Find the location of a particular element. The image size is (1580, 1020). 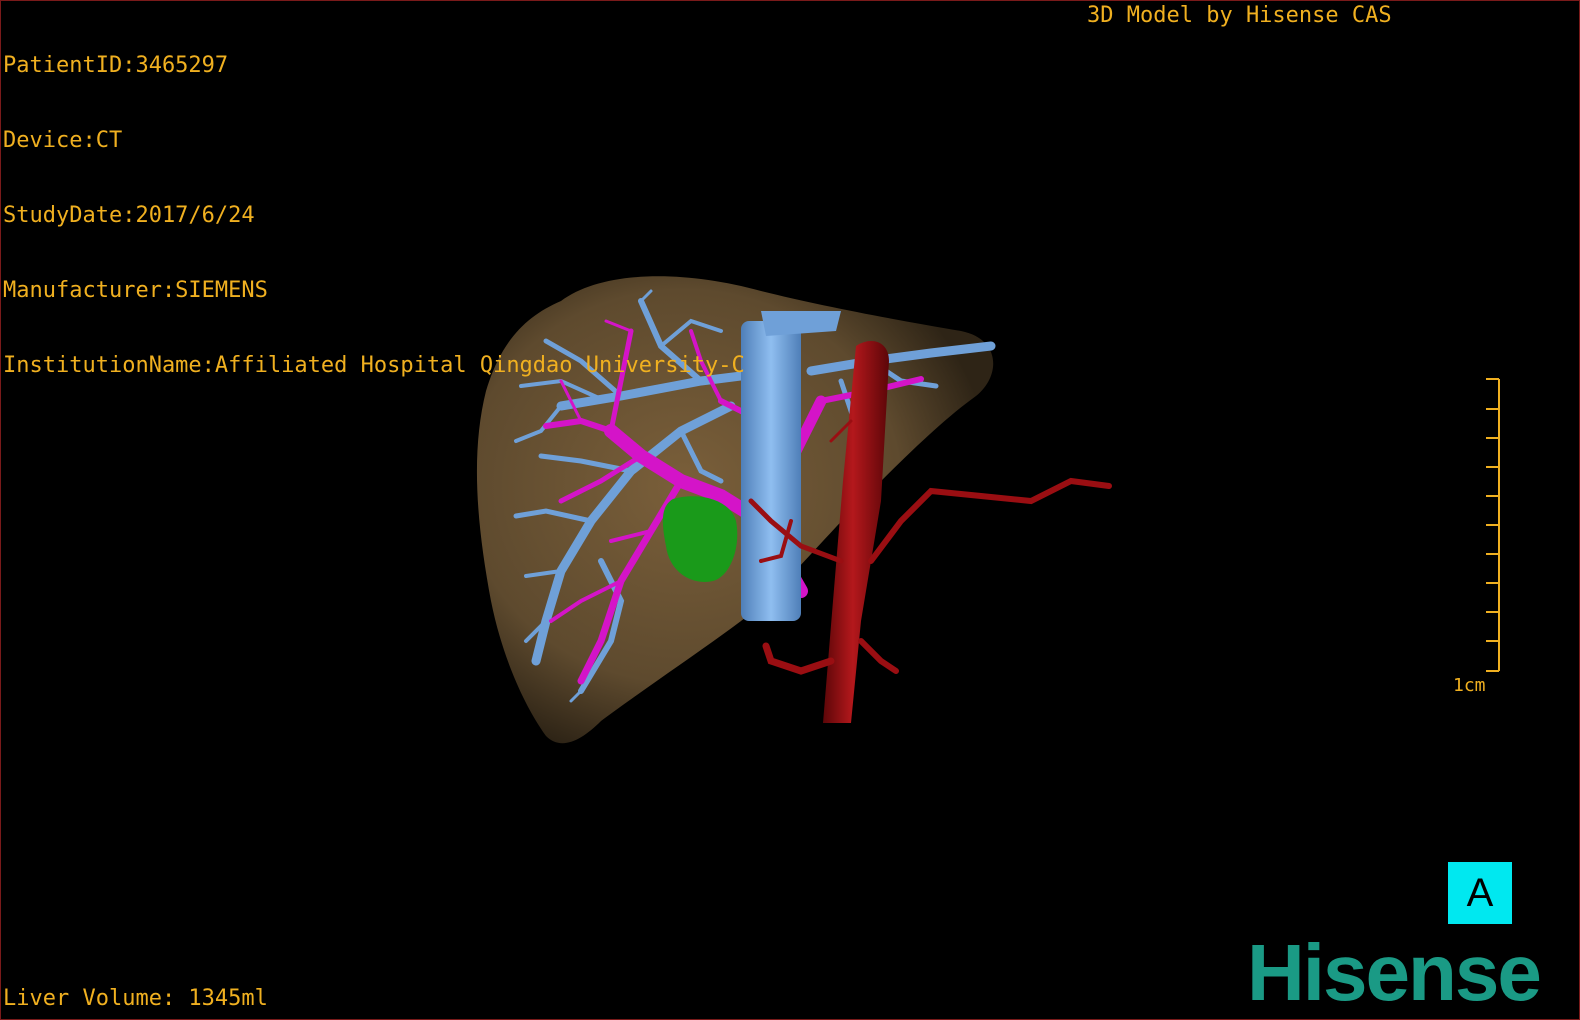

manufacturer-text: Manufacturer:SIEMENS is located at coordinates (135, 290).